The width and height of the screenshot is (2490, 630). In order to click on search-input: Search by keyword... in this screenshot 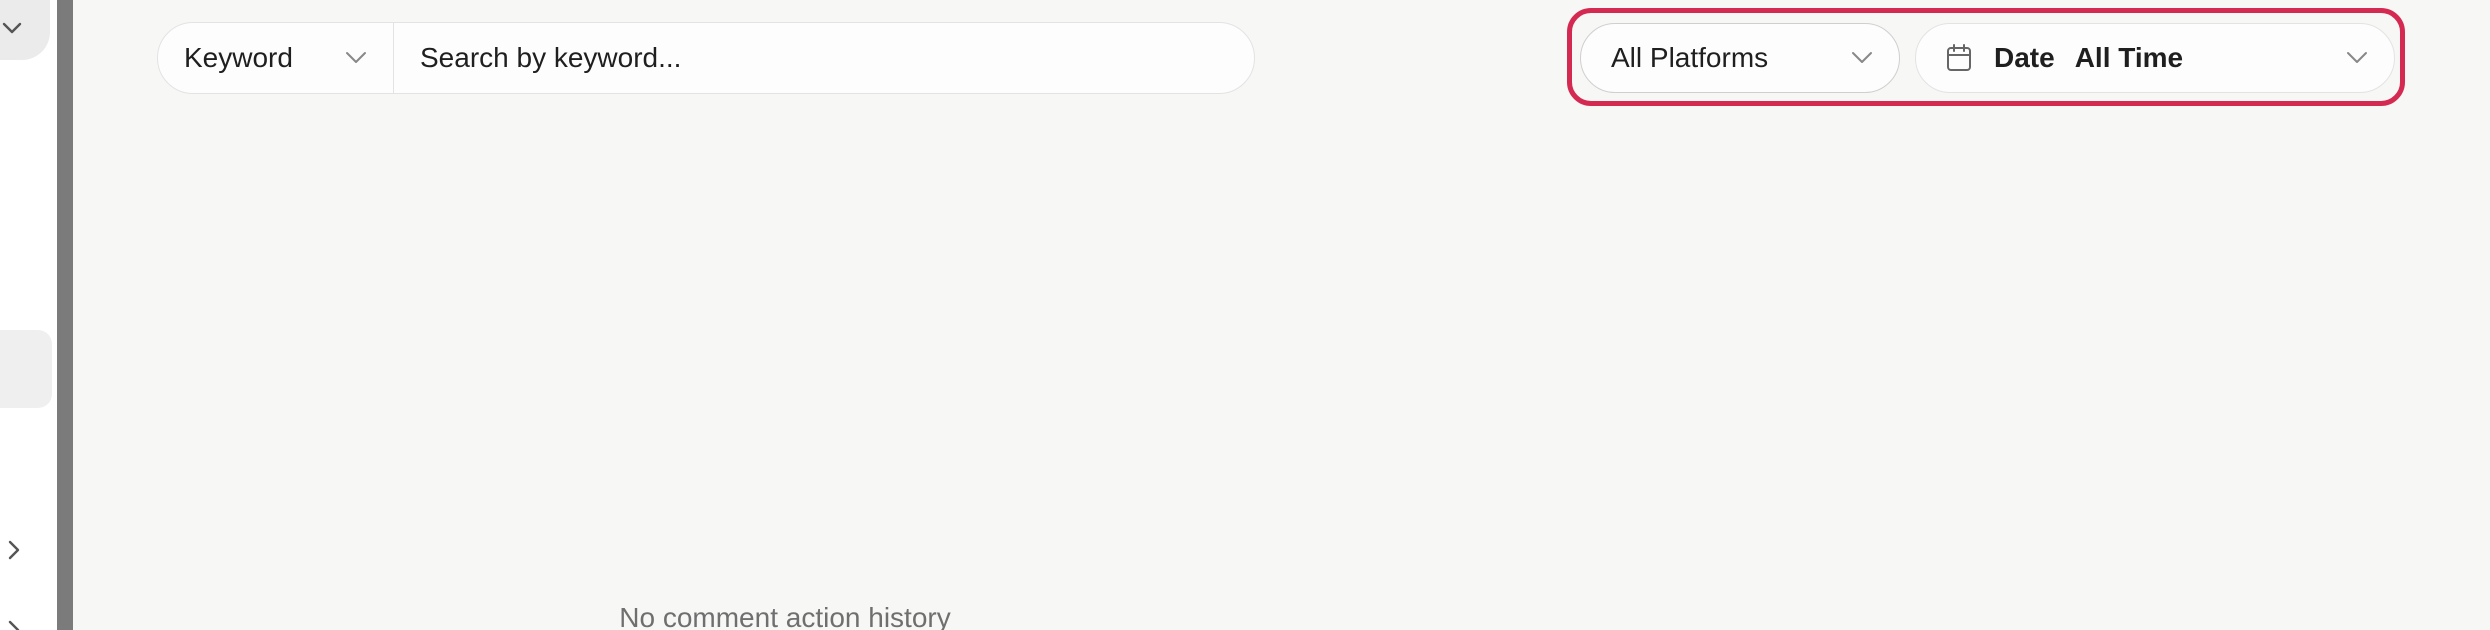, I will do `click(824, 58)`.